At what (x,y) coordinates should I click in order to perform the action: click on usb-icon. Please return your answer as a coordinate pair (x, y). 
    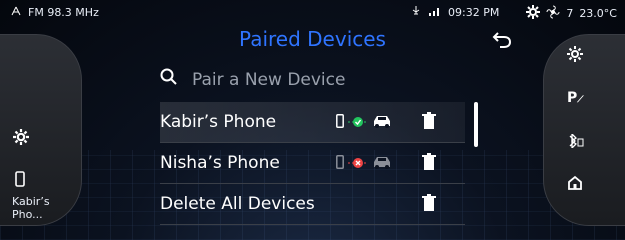
    Looking at the image, I should click on (416, 12).